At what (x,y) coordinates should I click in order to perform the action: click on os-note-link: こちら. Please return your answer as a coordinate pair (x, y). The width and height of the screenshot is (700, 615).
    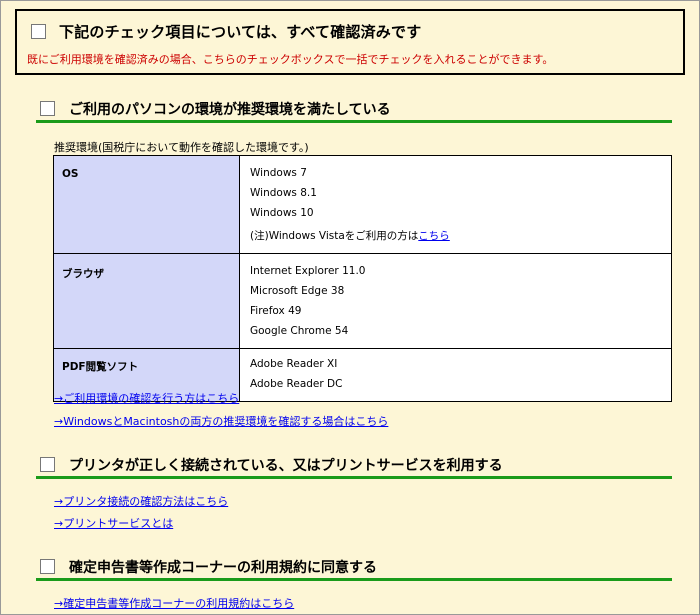
    Looking at the image, I should click on (434, 236).